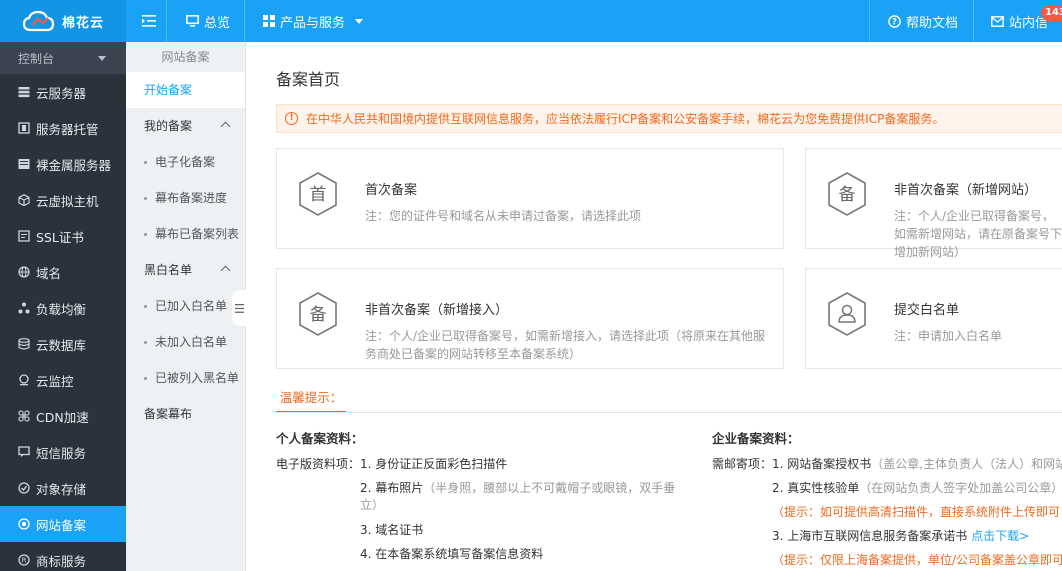 This screenshot has width=1062, height=571. What do you see at coordinates (83, 23) in the screenshot?
I see `logo-text: 棉花云` at bounding box center [83, 23].